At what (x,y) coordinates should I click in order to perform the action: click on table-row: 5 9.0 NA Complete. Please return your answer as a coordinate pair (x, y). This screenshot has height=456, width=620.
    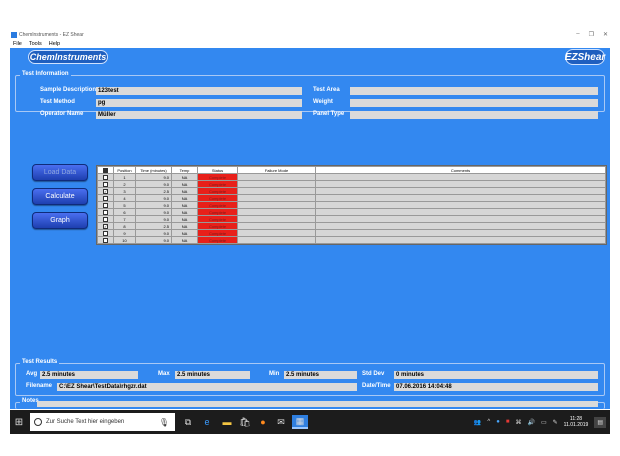
    Looking at the image, I should click on (351, 205).